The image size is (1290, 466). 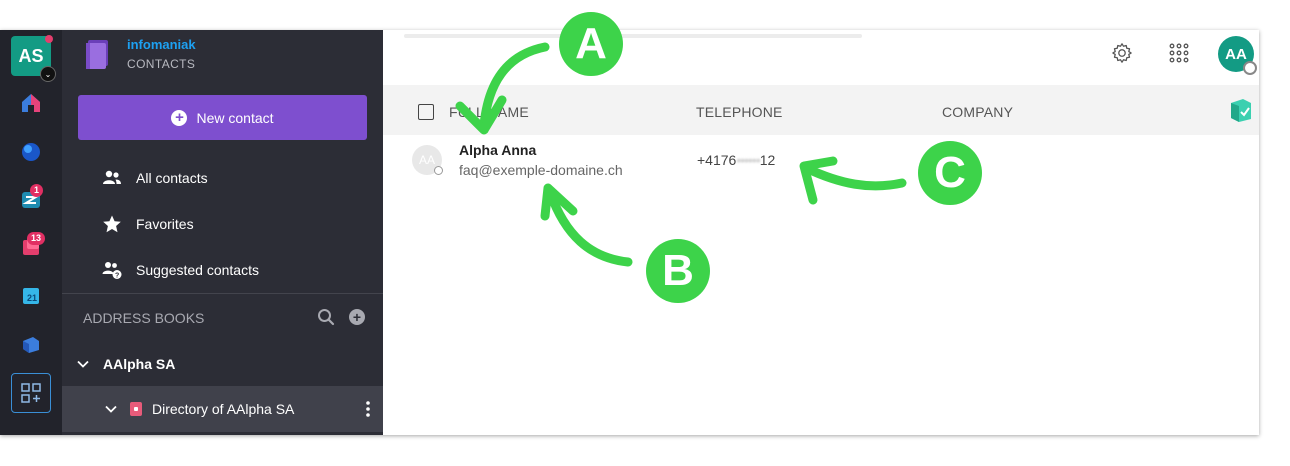 What do you see at coordinates (179, 117) in the screenshot?
I see `plus-circle-icon: +` at bounding box center [179, 117].